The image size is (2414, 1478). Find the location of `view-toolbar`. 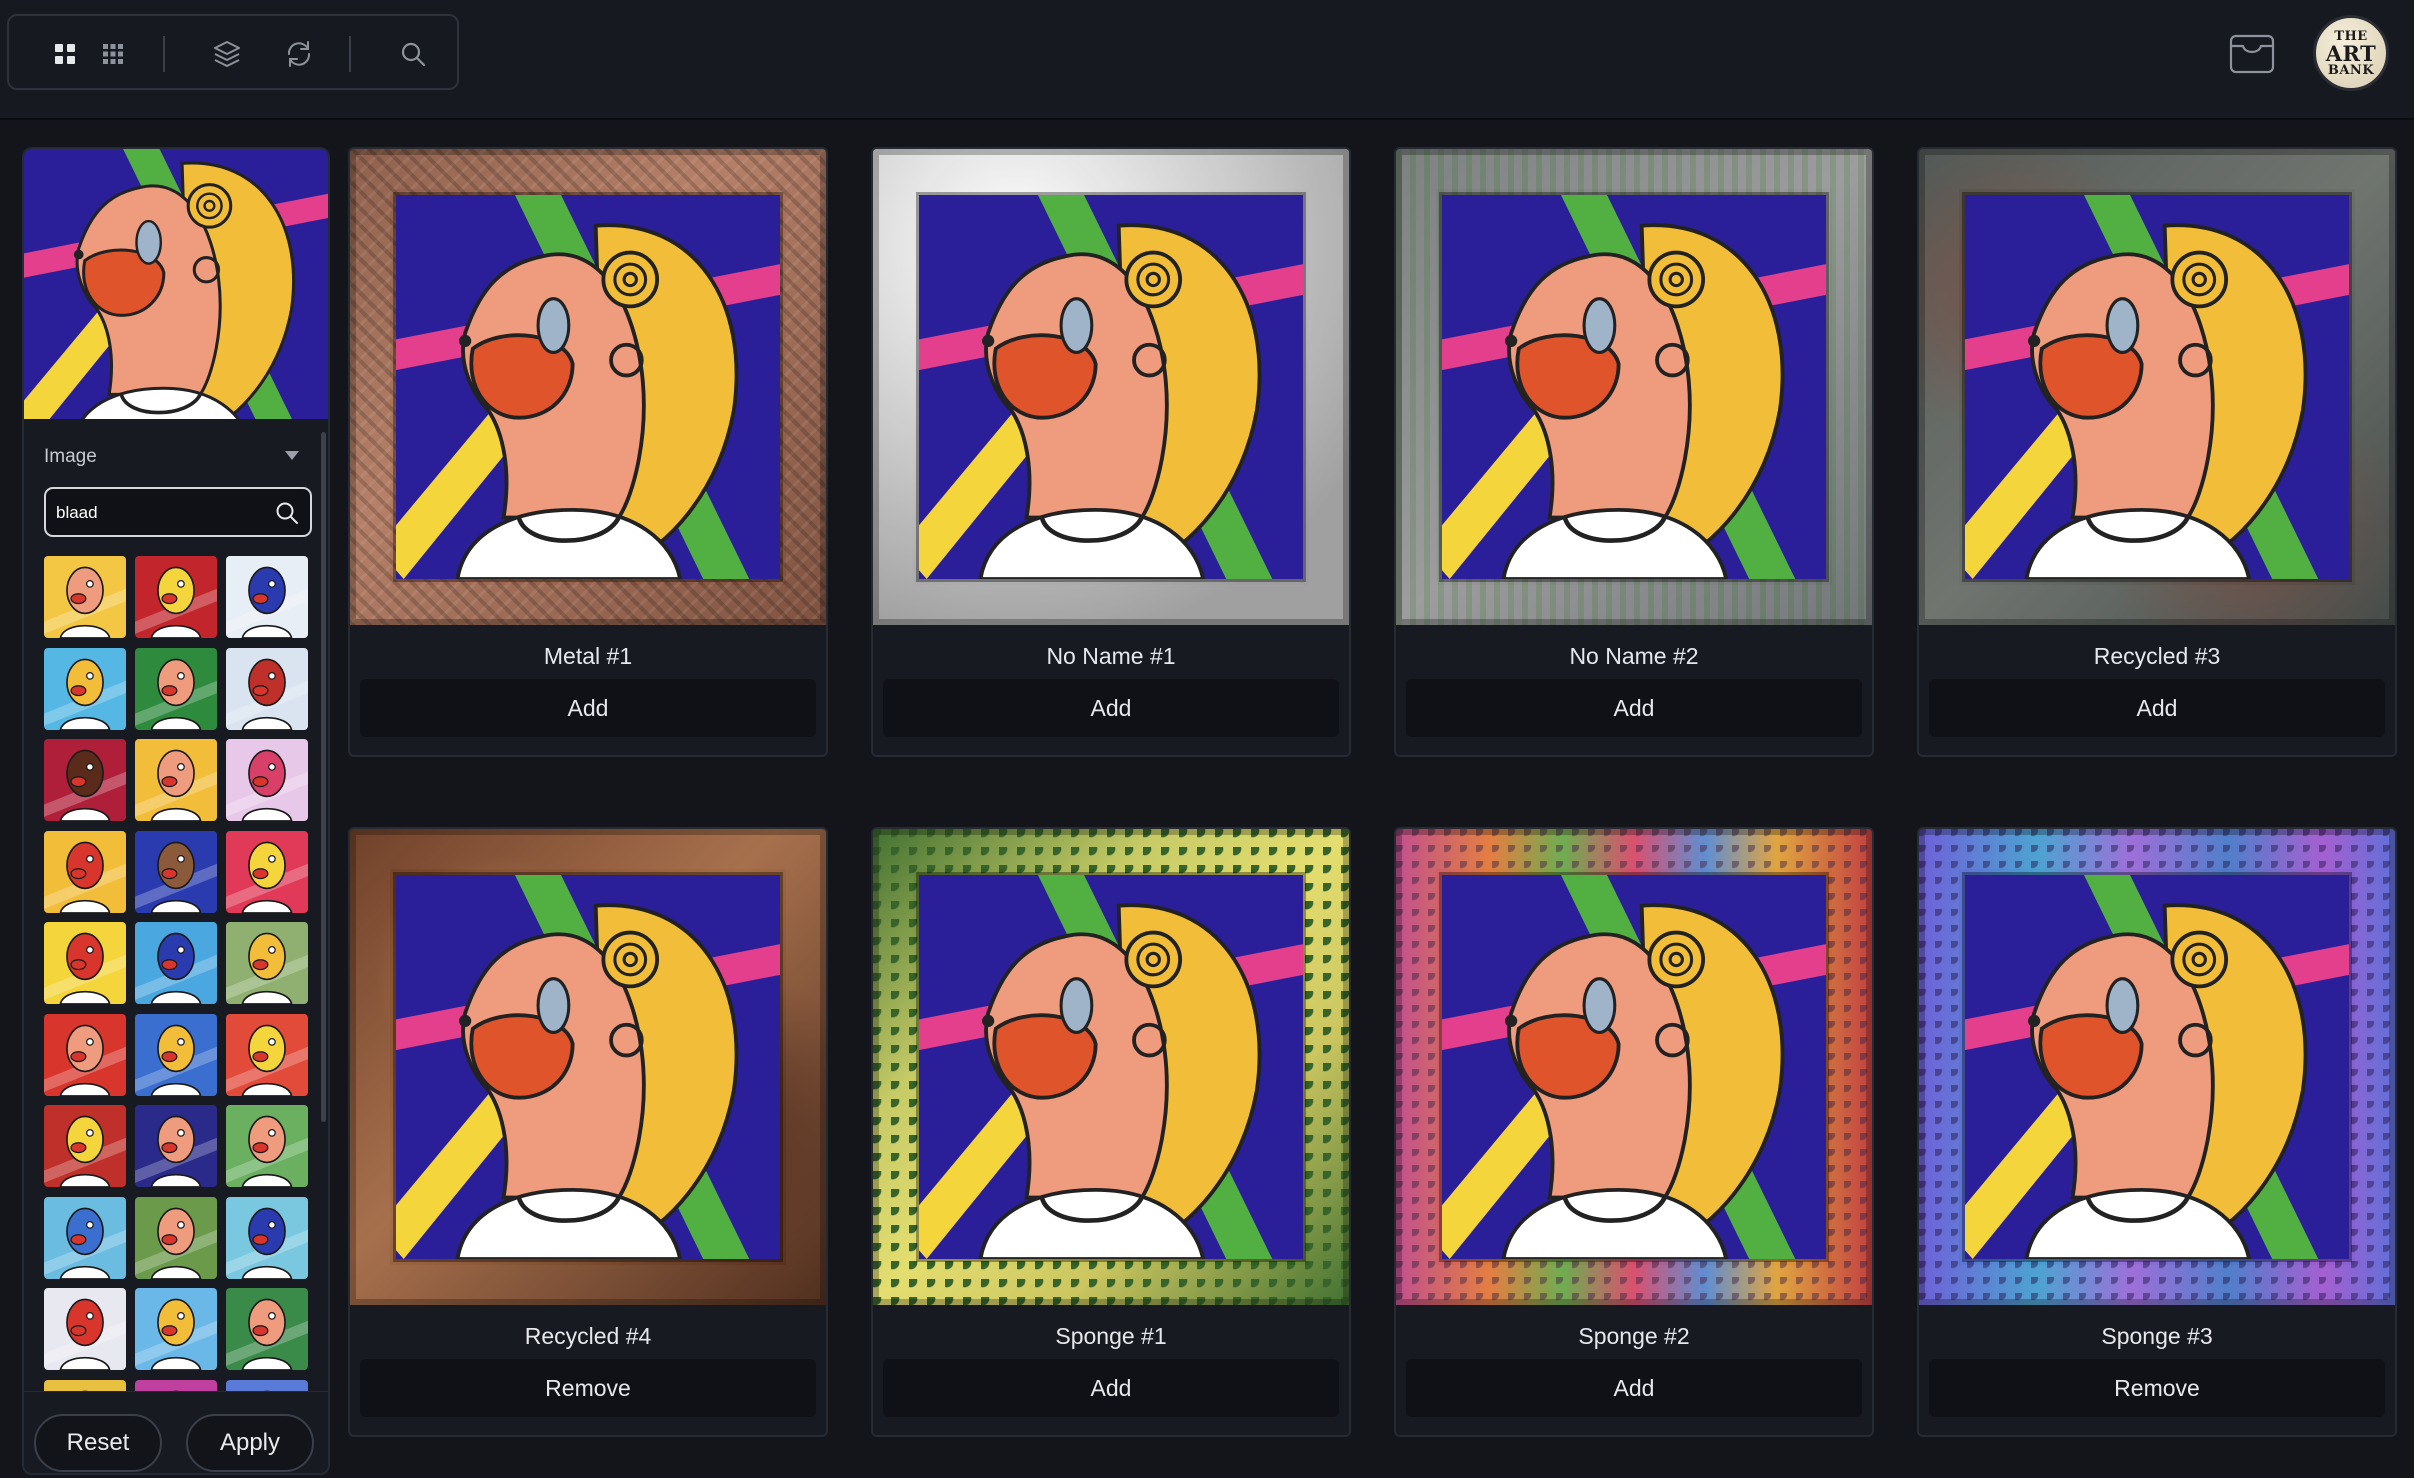

view-toolbar is located at coordinates (233, 52).